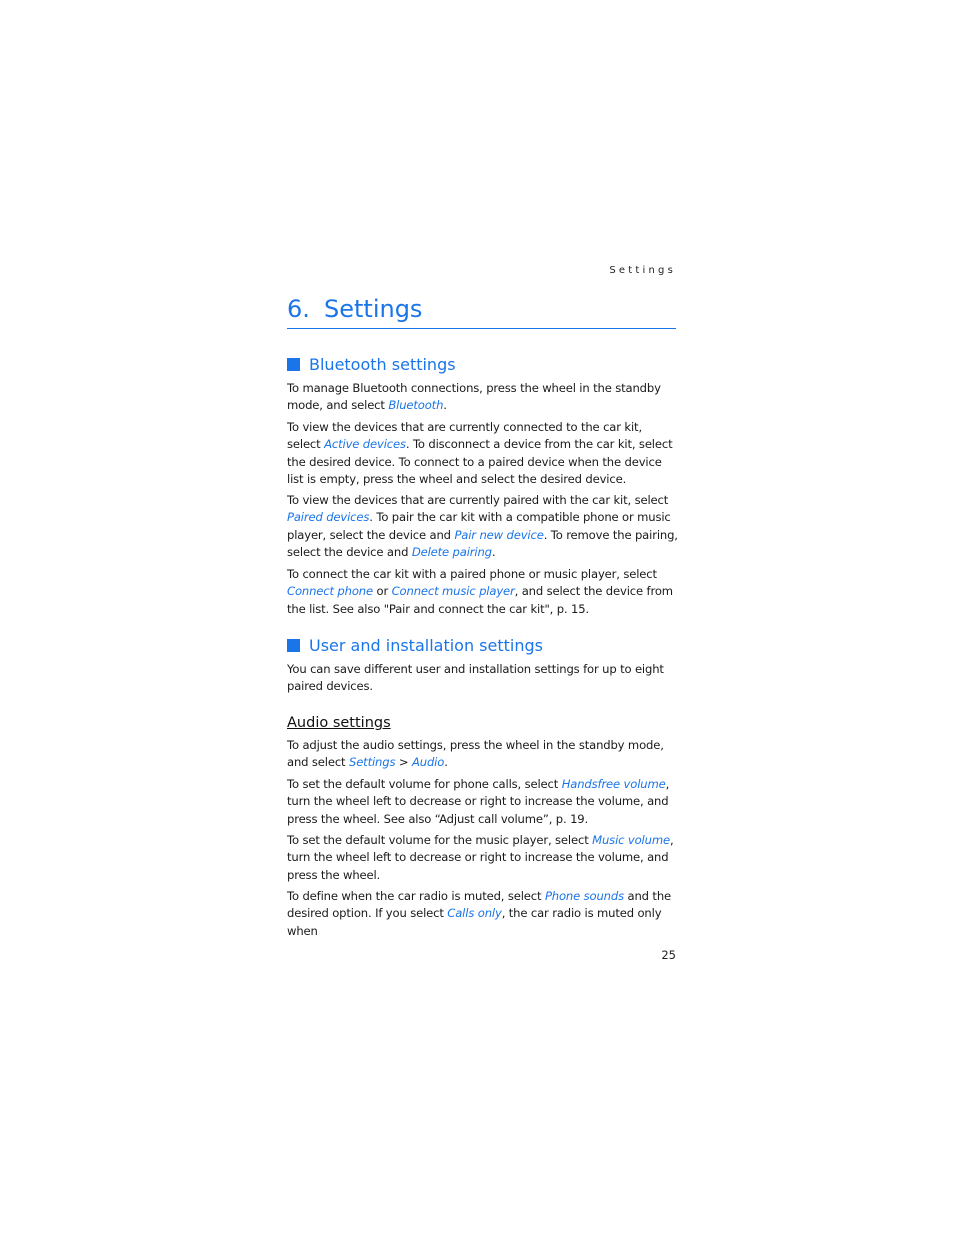 This screenshot has width=954, height=1235. Describe the element at coordinates (584, 896) in the screenshot. I see `menu-reference: Phone sounds` at that location.